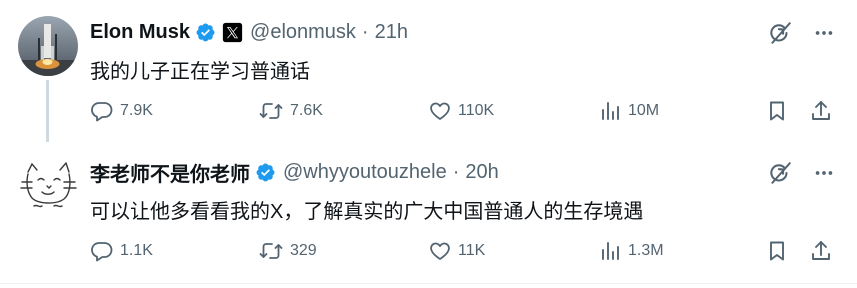 The width and height of the screenshot is (857, 288). I want to click on tweet-header: 李老师不是你老师 @whyyoutouzhele · 20h, so click(294, 172).